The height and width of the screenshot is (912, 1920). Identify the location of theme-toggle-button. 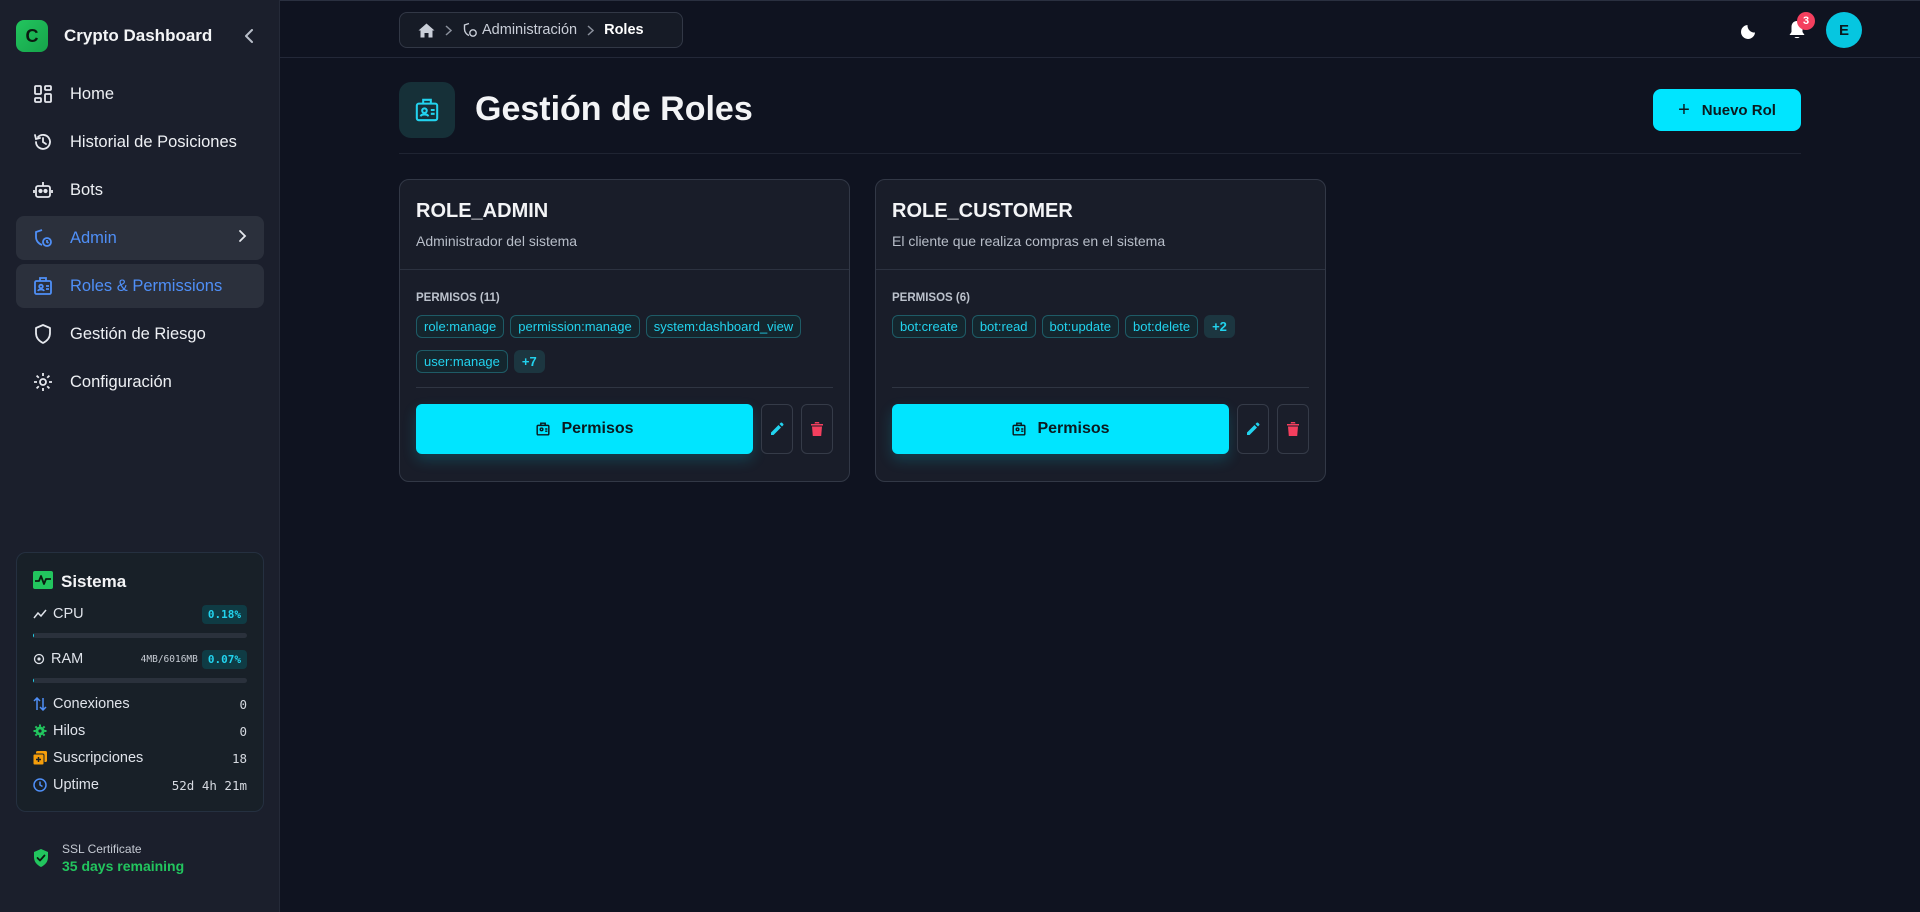
(1750, 30).